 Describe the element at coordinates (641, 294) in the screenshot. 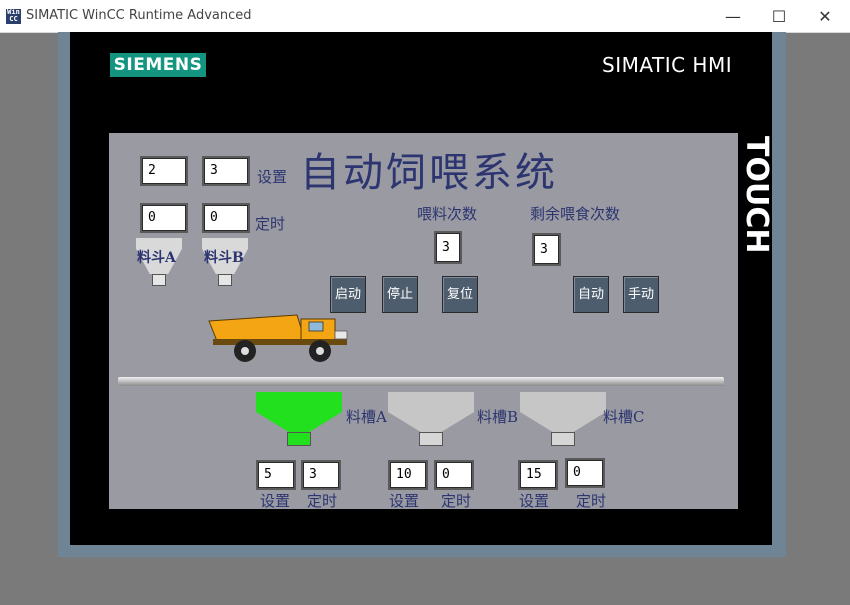

I see `manual-button: 手动` at that location.